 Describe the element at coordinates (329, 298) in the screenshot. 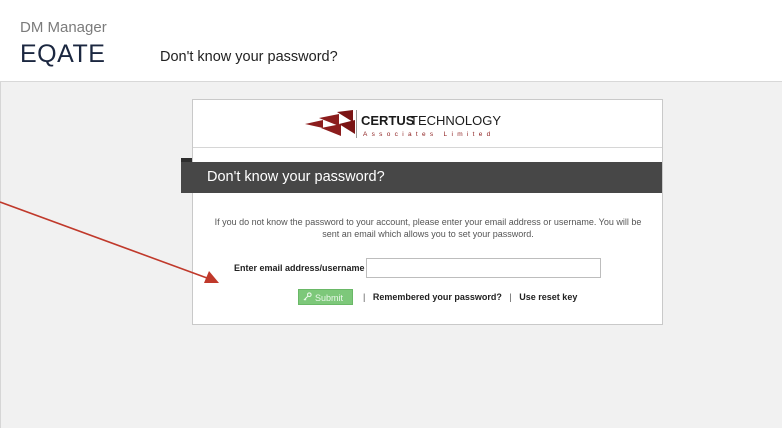

I see `submit-label: Submit` at that location.